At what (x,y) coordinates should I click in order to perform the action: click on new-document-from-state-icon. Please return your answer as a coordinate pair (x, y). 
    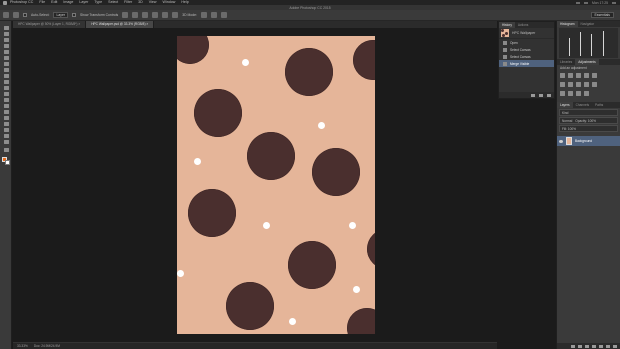
    Looking at the image, I should click on (533, 95).